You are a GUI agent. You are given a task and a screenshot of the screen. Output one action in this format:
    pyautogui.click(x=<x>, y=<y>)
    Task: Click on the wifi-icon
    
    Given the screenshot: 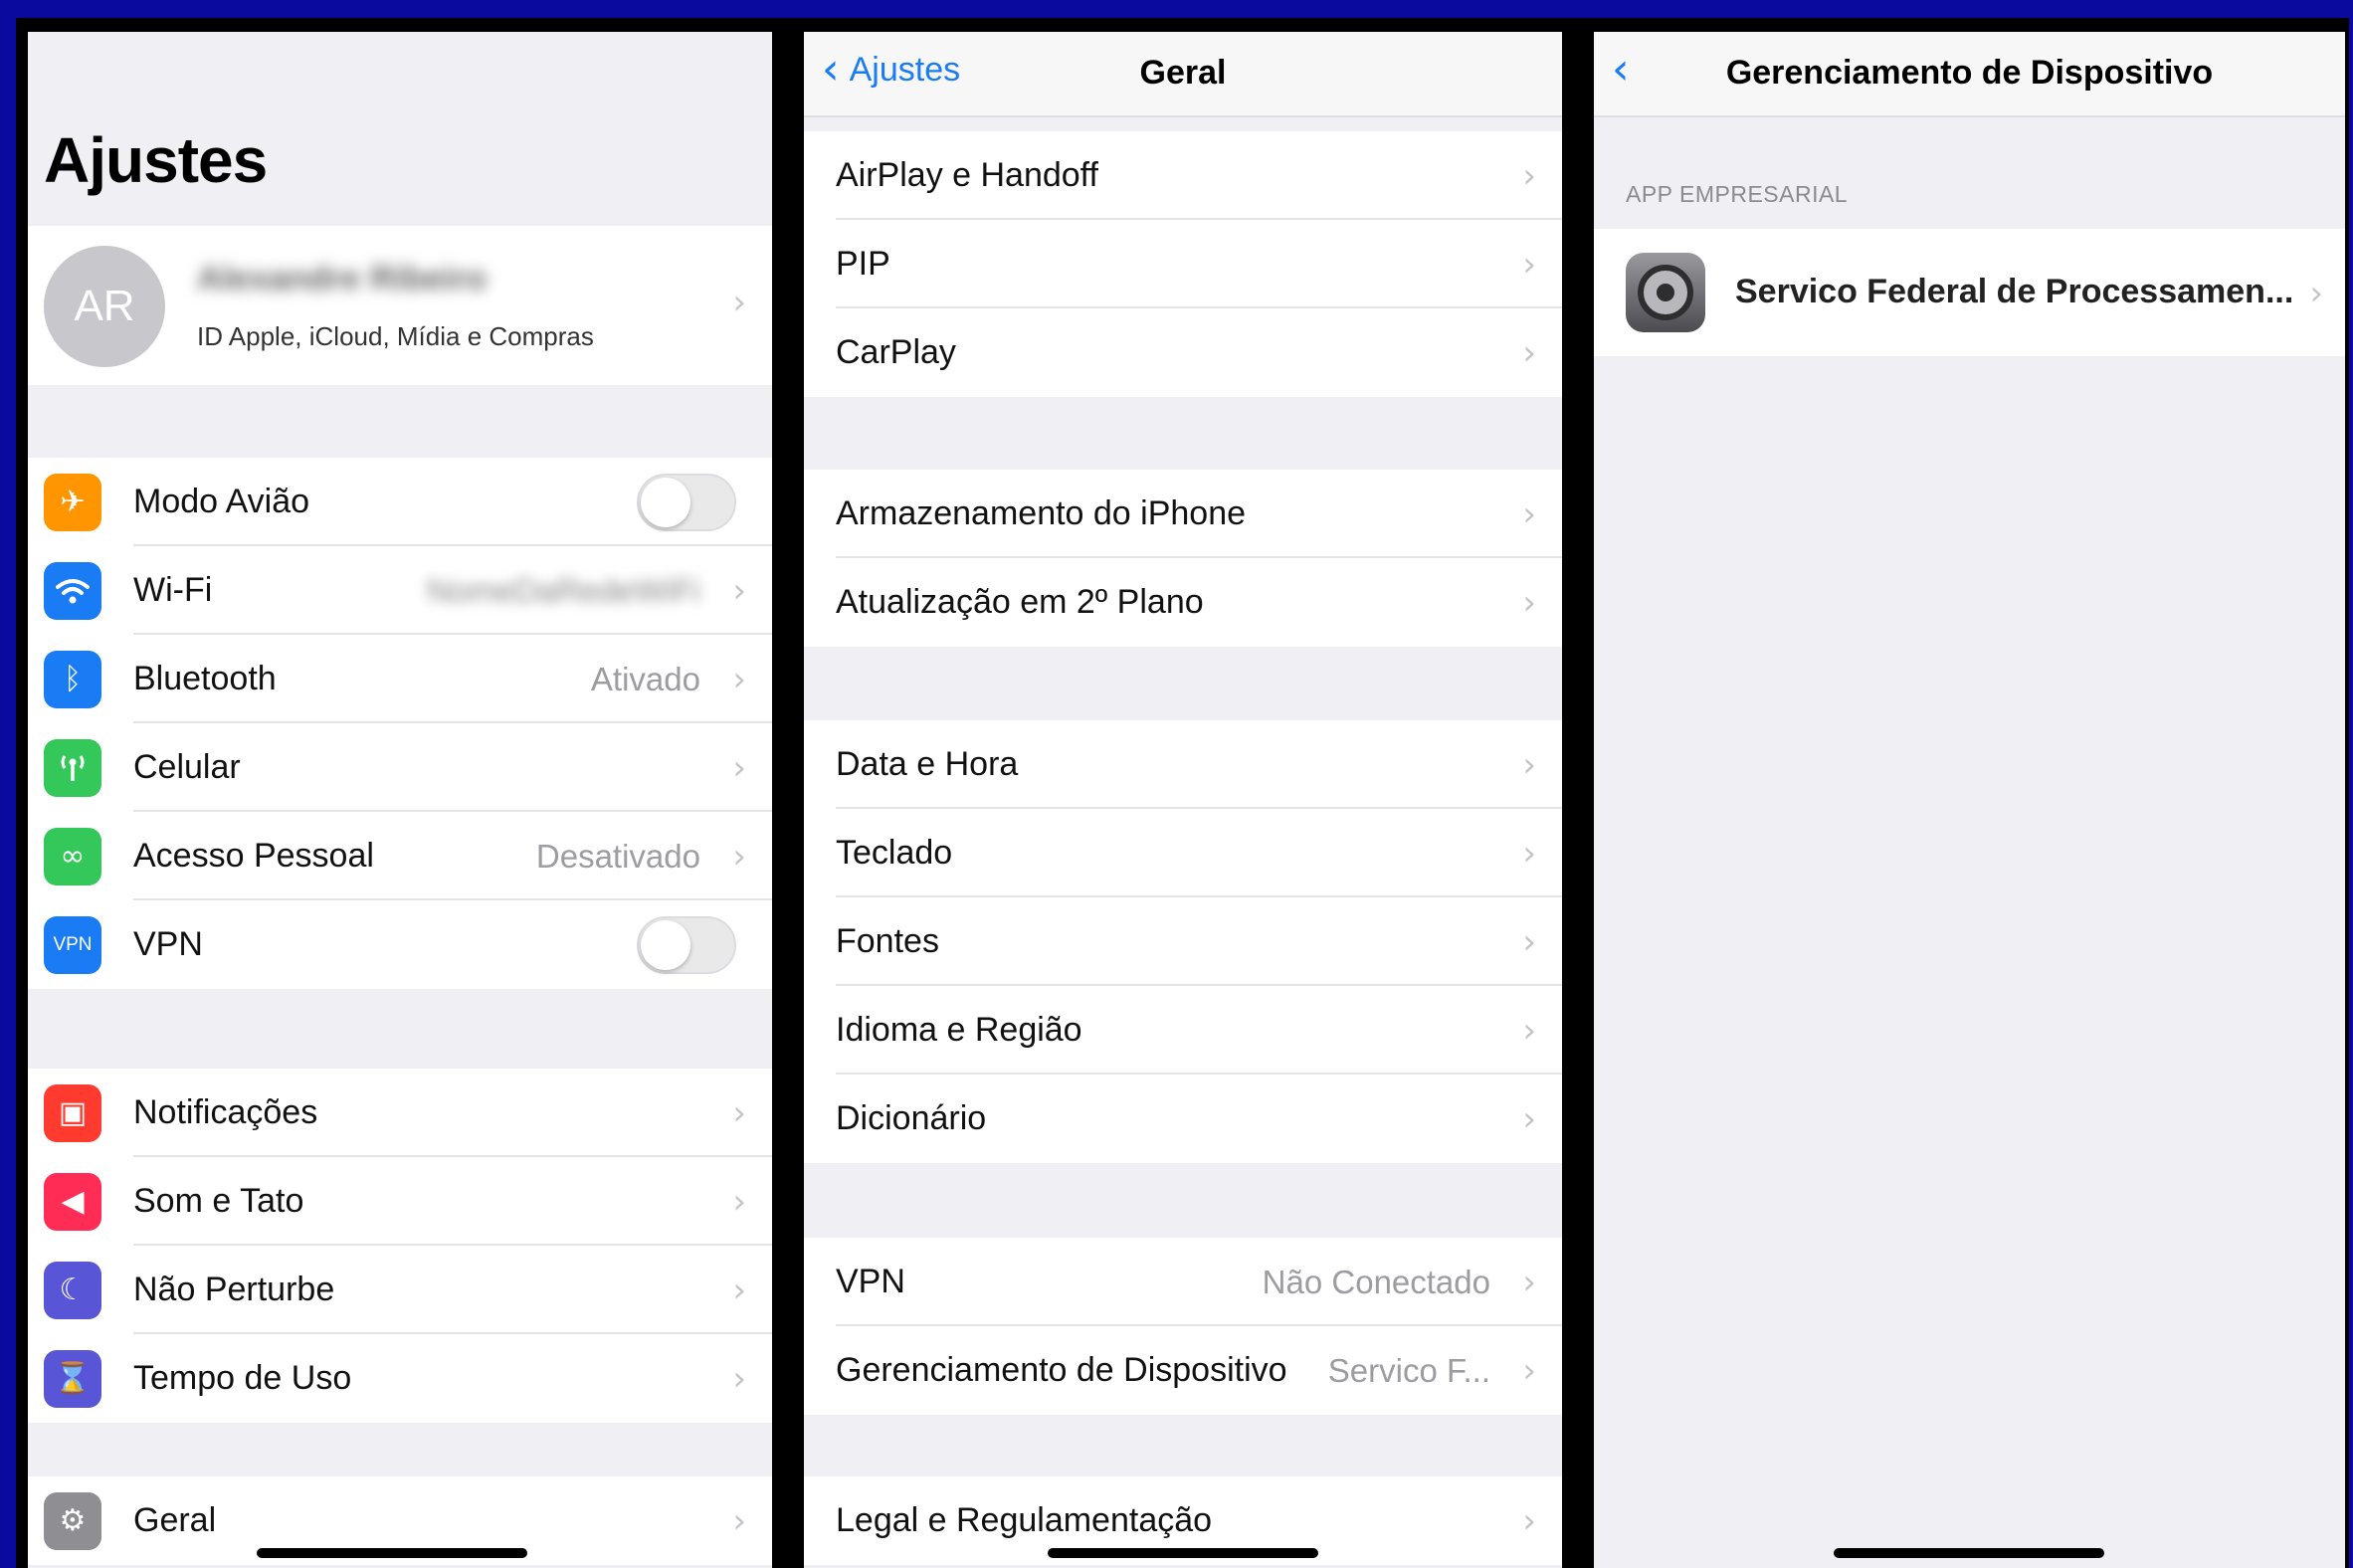 What is the action you would take?
    pyautogui.click(x=72, y=590)
    